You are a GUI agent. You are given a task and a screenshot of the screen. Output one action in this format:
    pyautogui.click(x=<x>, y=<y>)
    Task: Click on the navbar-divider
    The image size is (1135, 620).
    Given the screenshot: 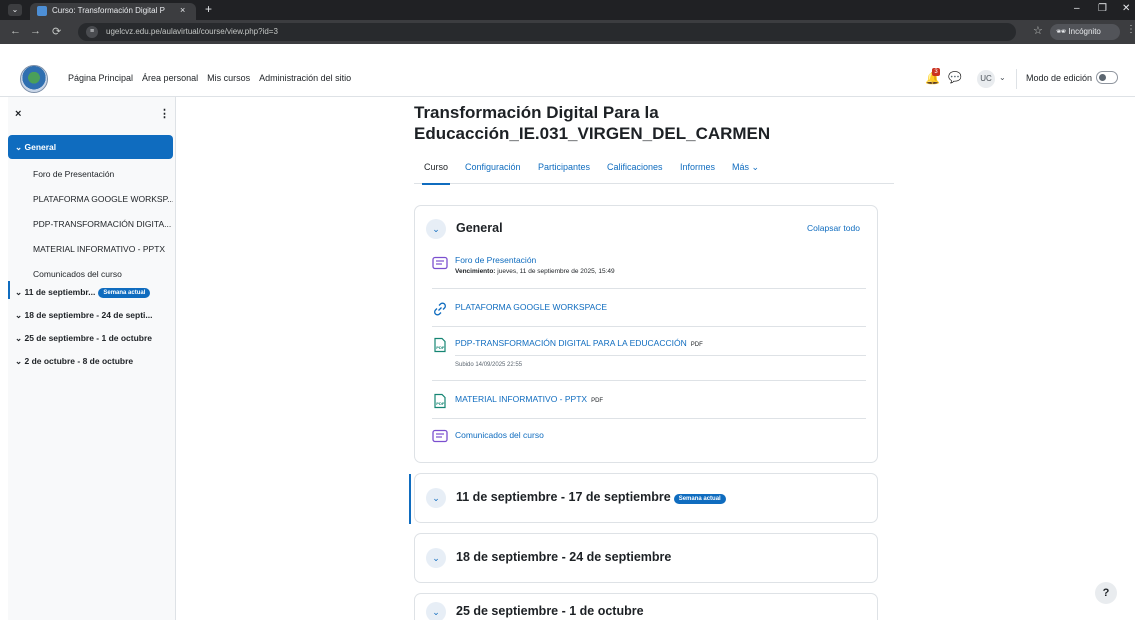 What is the action you would take?
    pyautogui.click(x=1016, y=79)
    